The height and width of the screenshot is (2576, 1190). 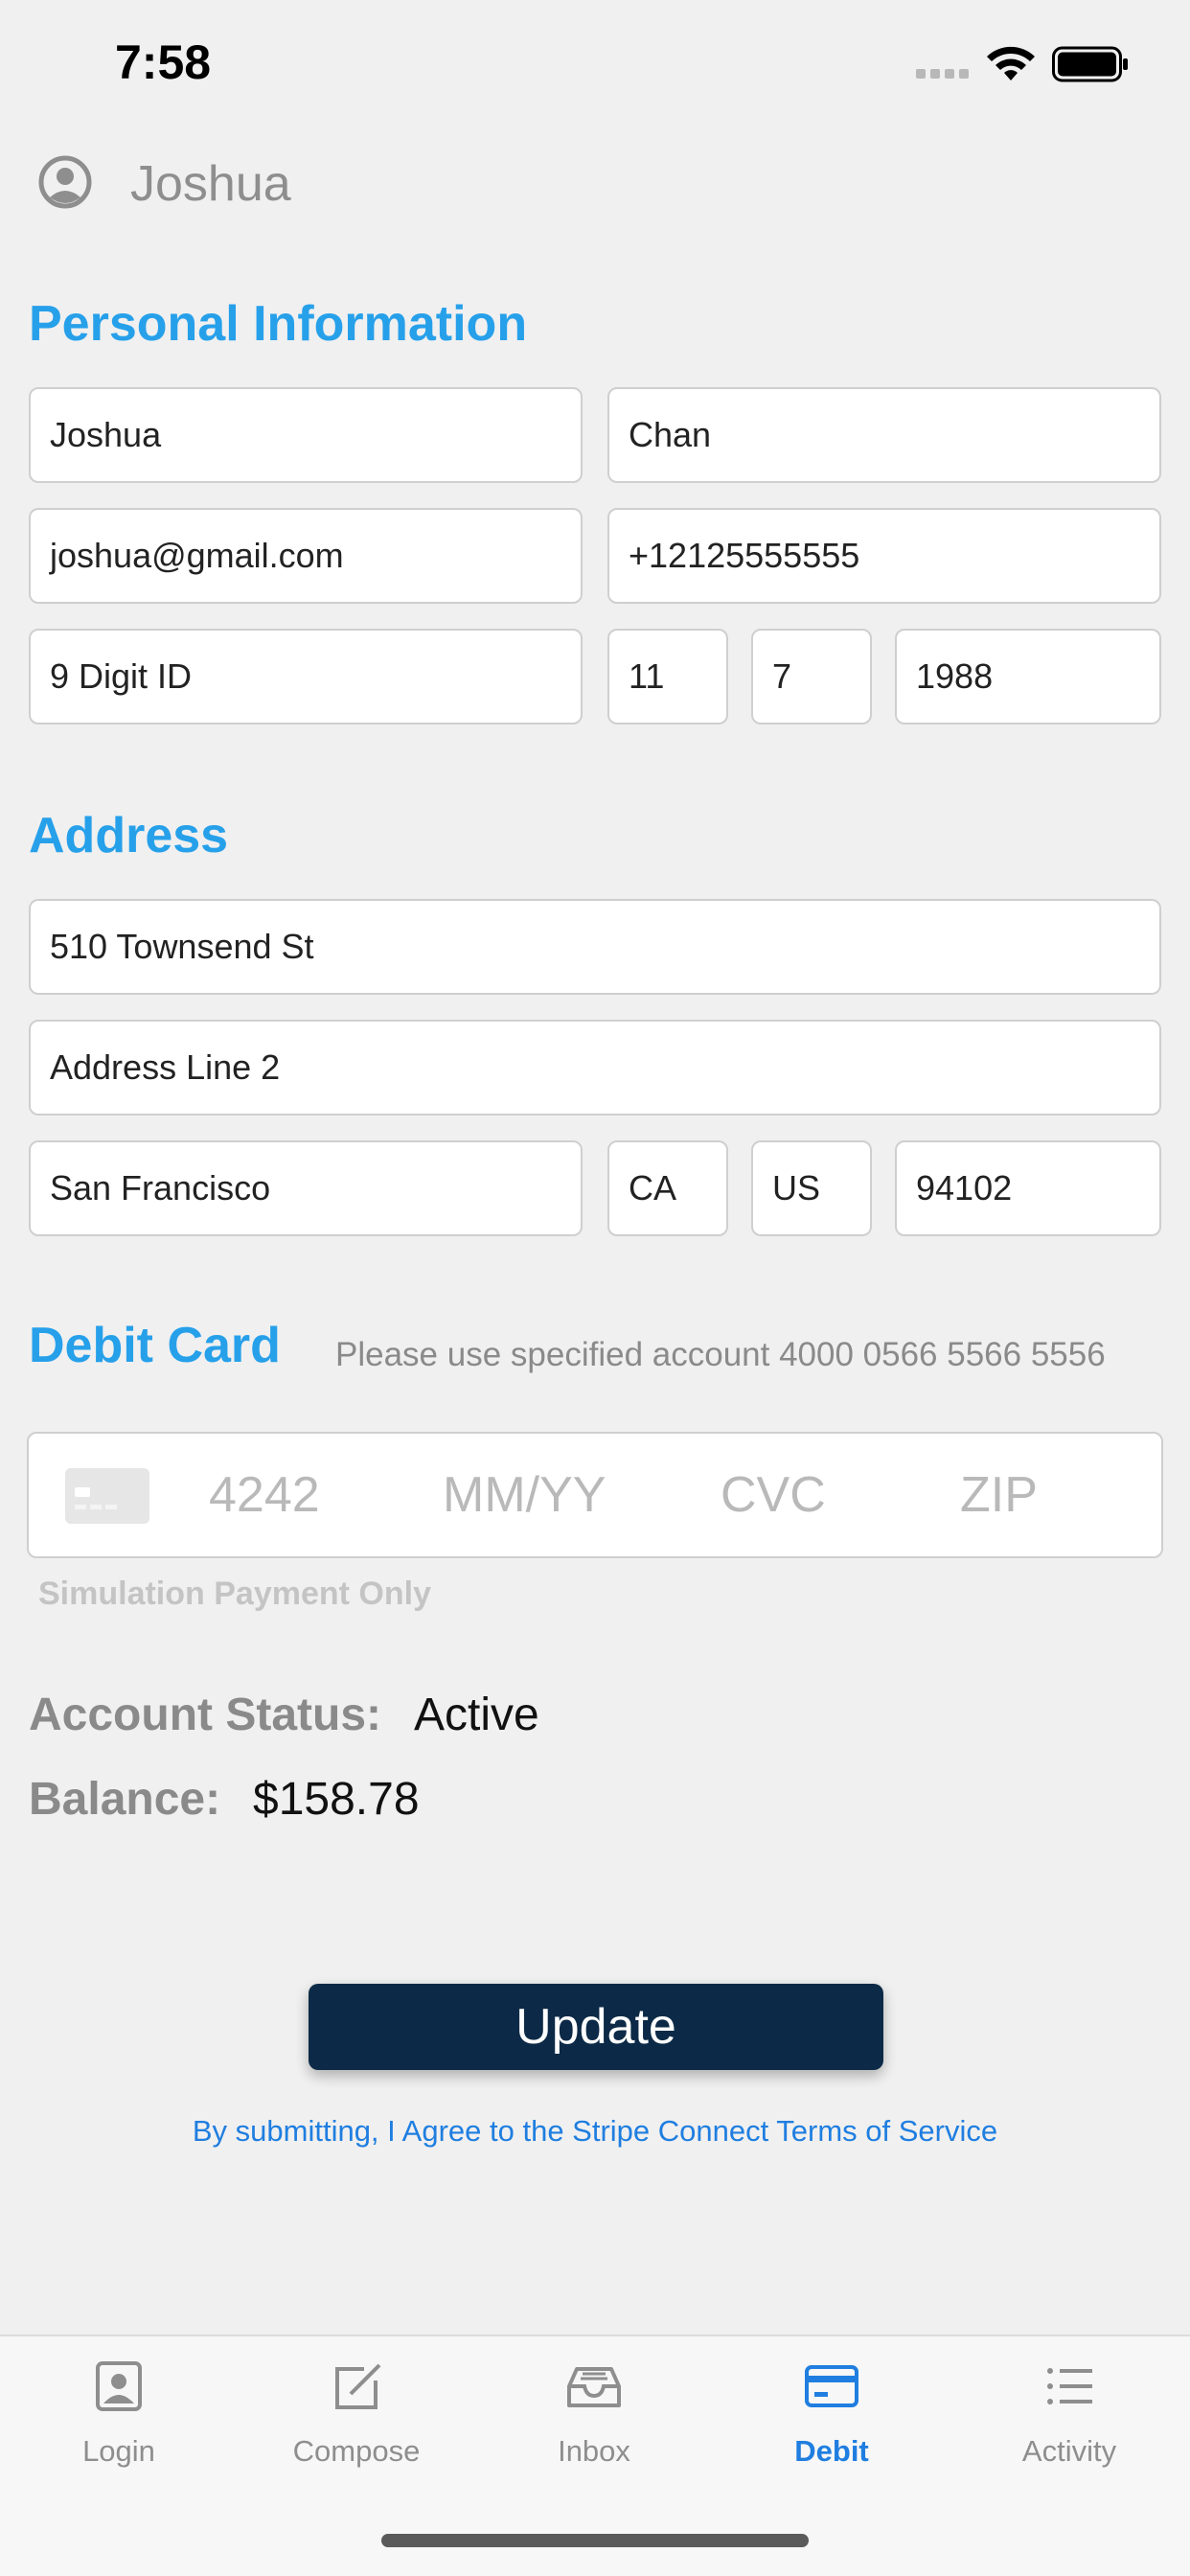 What do you see at coordinates (119, 2451) in the screenshot?
I see `tab-label-login: Login` at bounding box center [119, 2451].